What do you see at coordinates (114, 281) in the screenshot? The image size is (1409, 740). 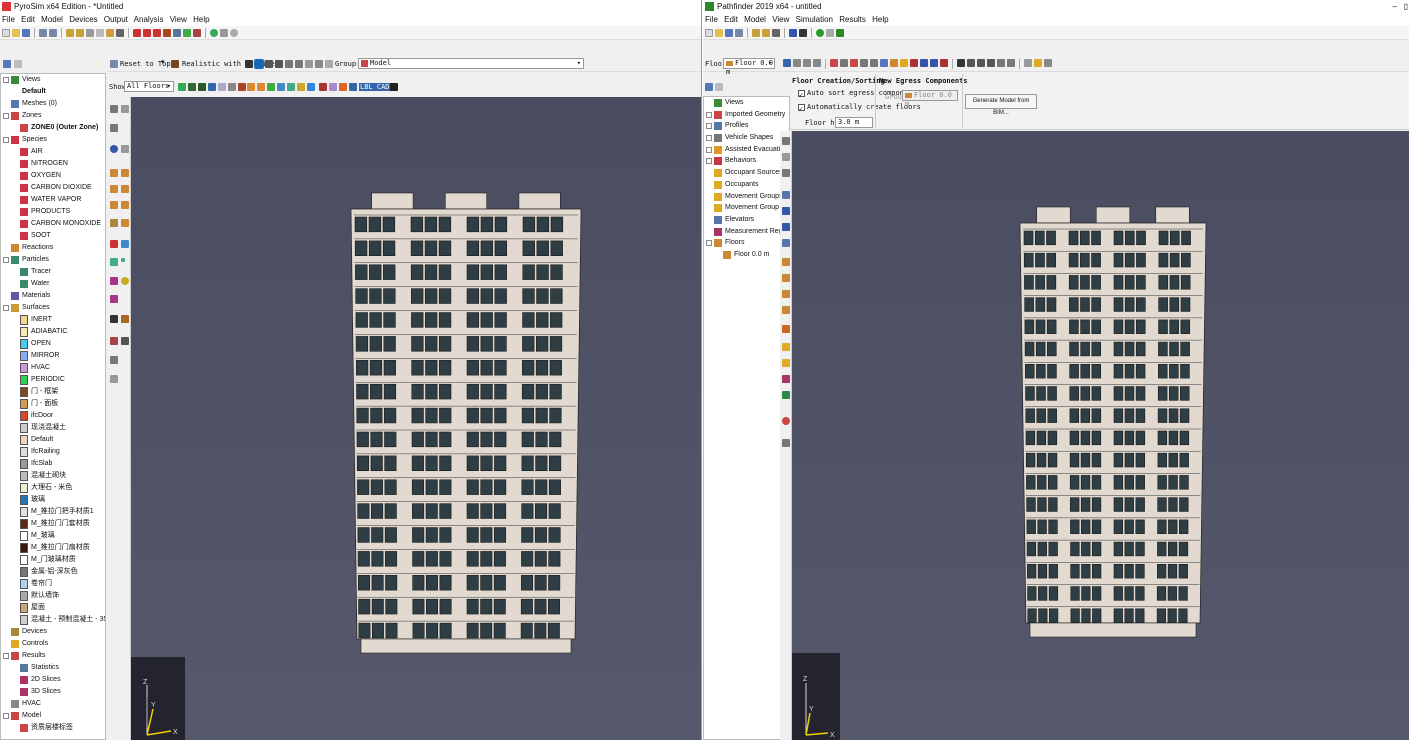 I see `sprinkler-icon` at bounding box center [114, 281].